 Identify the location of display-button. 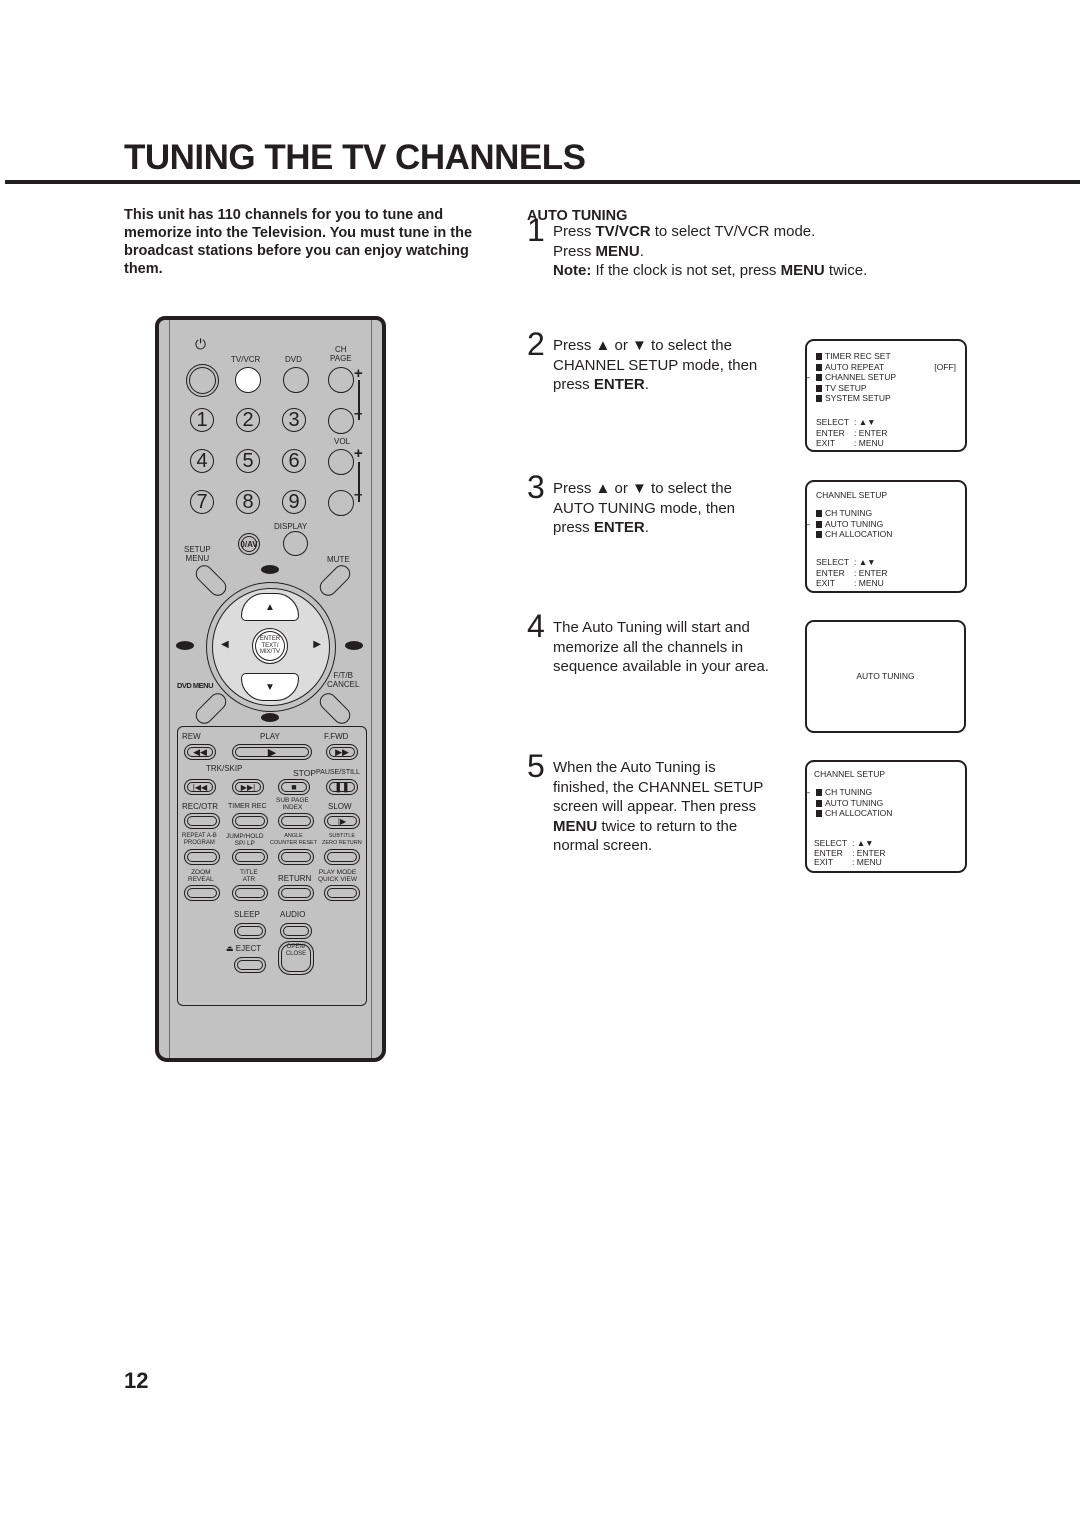
(295, 543).